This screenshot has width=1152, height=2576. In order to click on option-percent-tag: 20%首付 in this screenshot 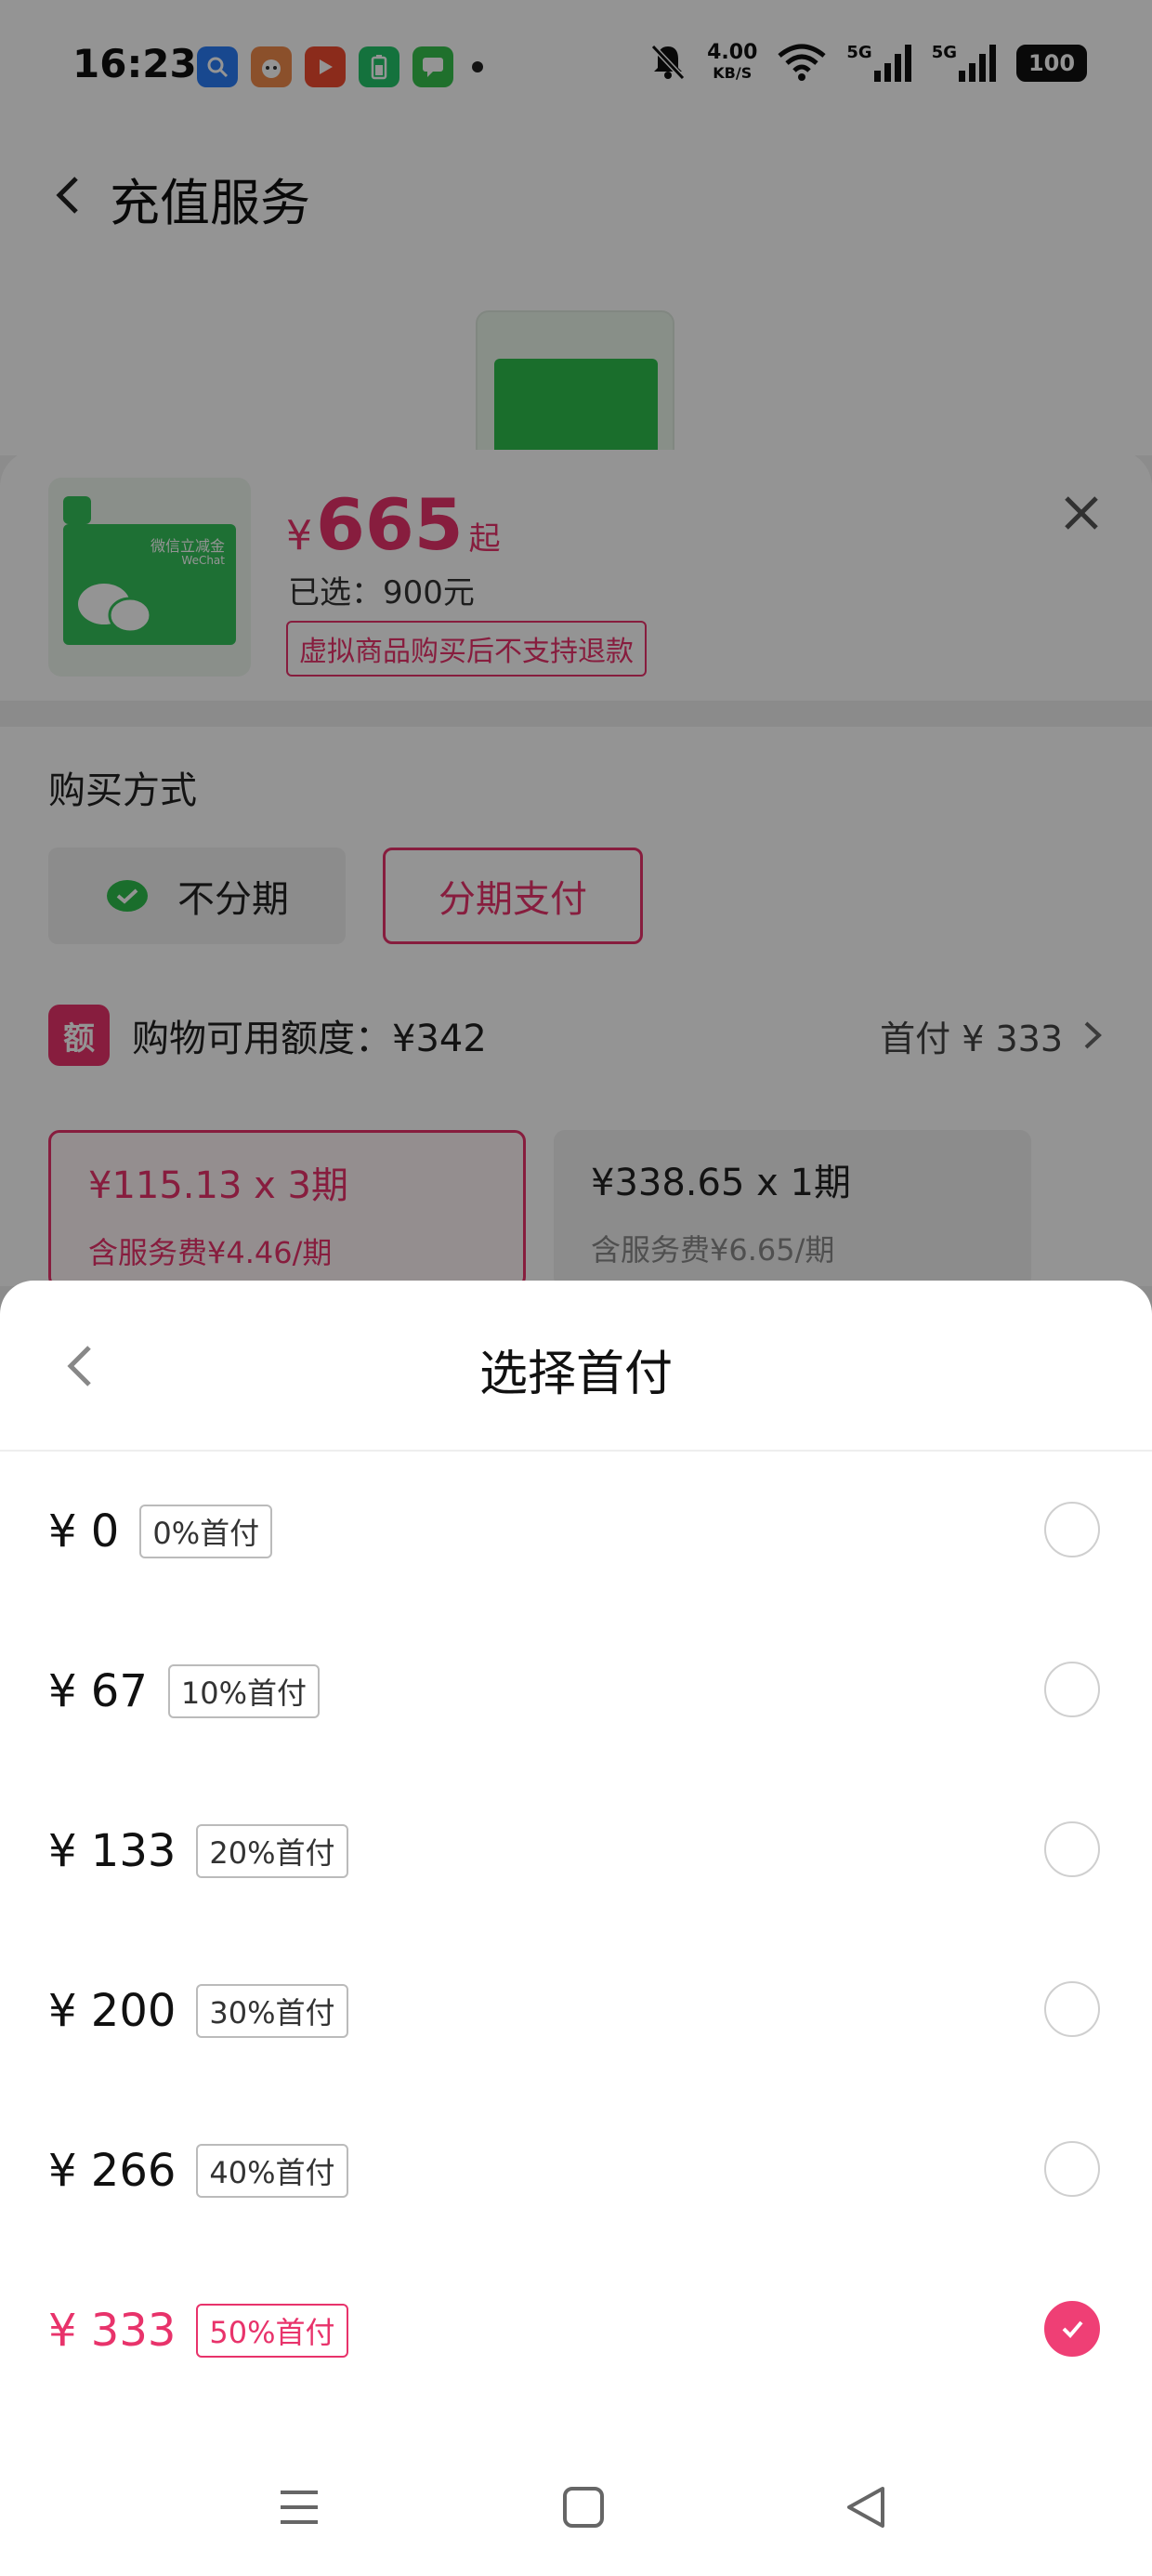, I will do `click(272, 1851)`.